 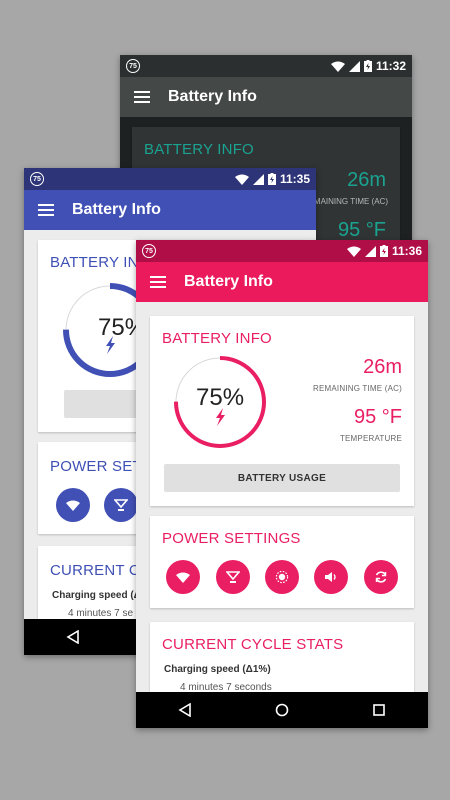 I want to click on volume-icon, so click(x=330, y=577).